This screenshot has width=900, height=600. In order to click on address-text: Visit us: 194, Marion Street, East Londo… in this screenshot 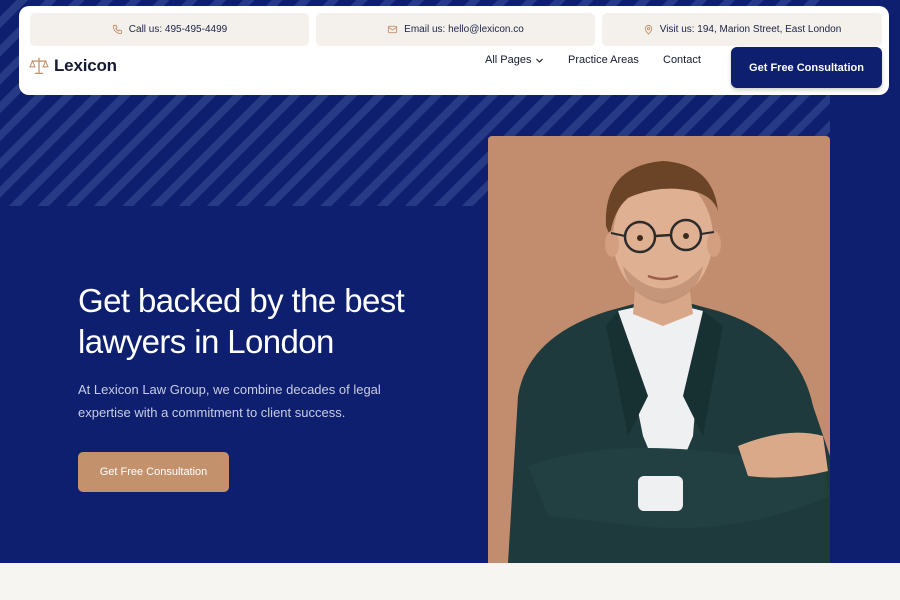, I will do `click(750, 29)`.